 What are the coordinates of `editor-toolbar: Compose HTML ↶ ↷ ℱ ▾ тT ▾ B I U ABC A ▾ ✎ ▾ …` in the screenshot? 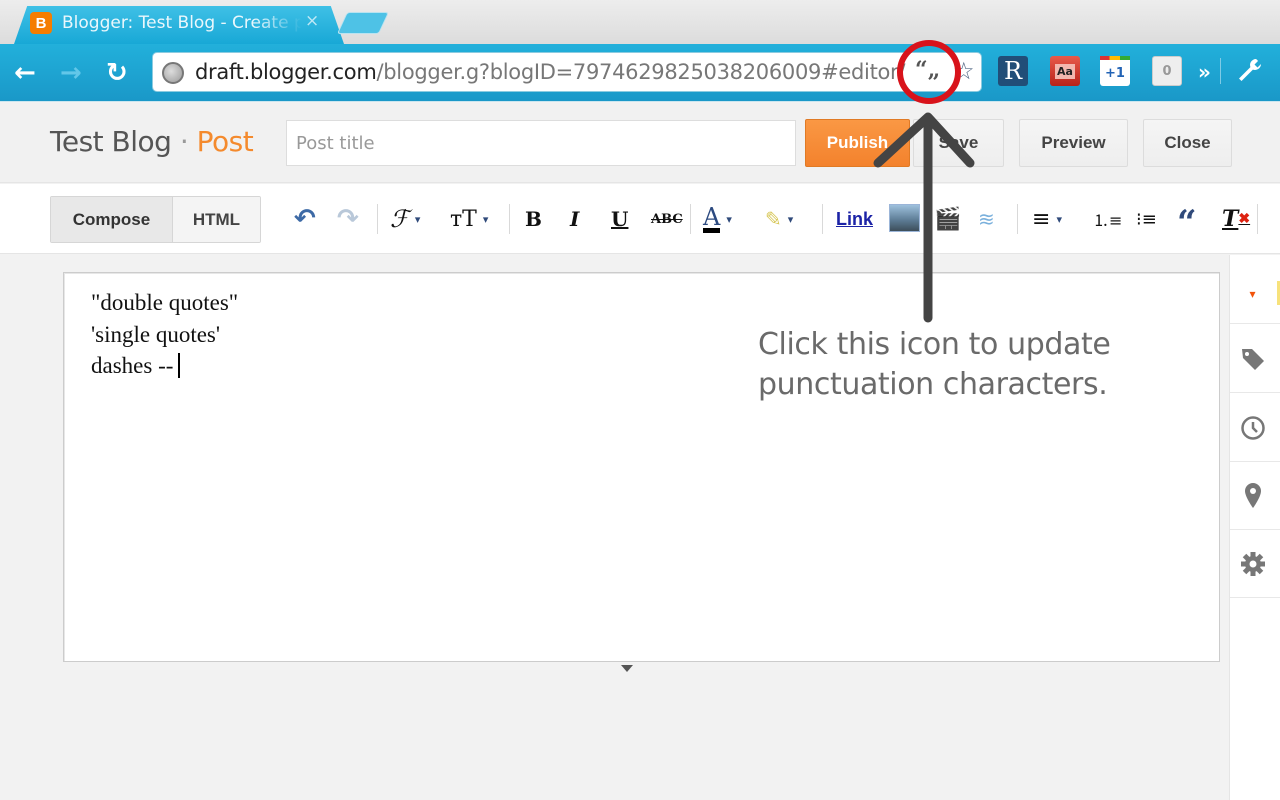 It's located at (640, 219).